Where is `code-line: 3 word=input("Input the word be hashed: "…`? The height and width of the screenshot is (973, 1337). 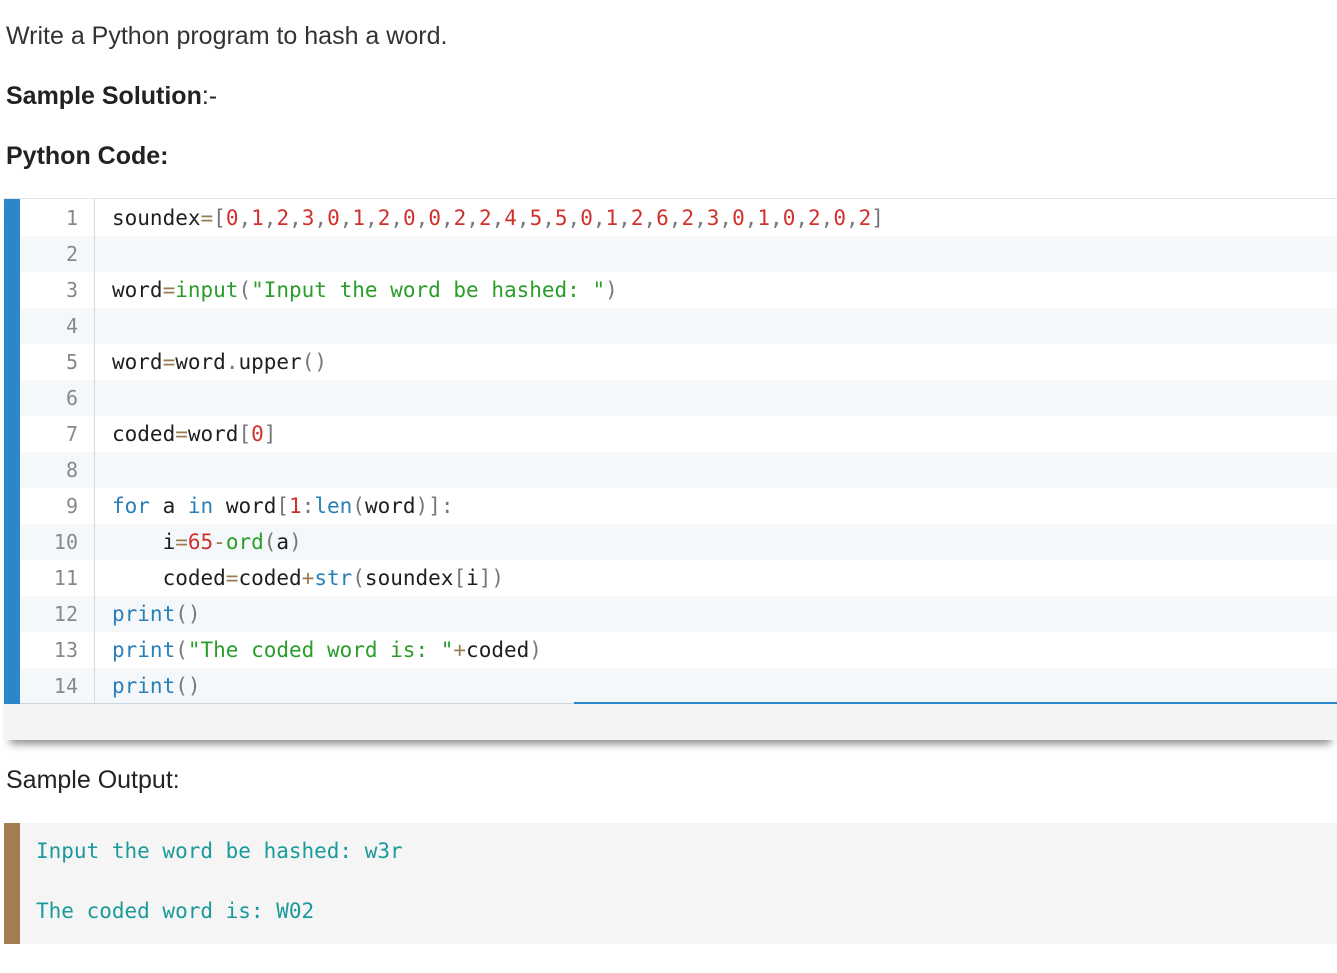 code-line: 3 word=input("Input the word be hashed: "… is located at coordinates (678, 290).